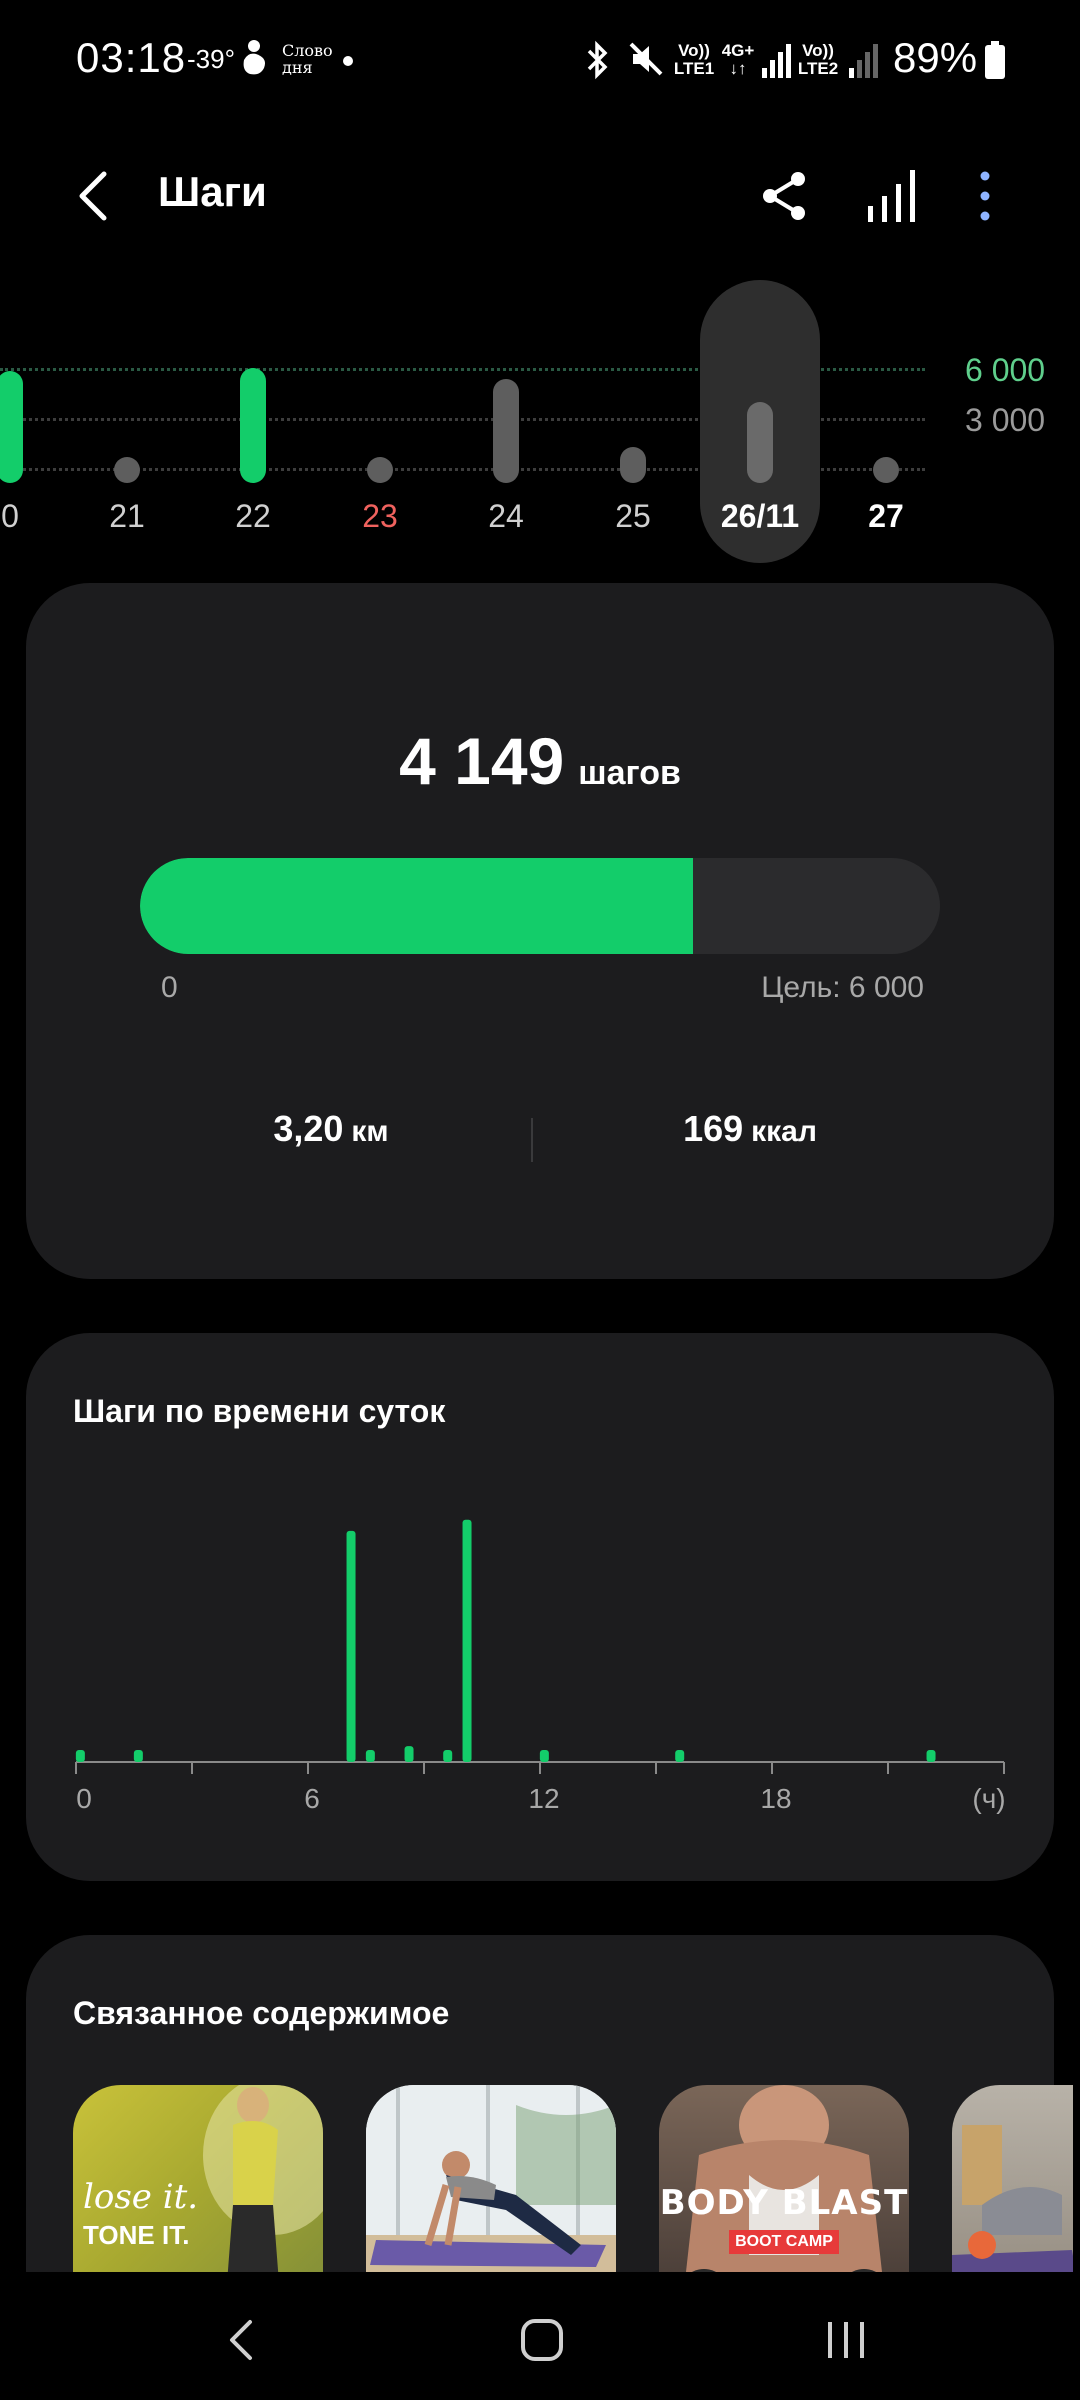 This screenshot has height=2400, width=1080. What do you see at coordinates (380, 425) in the screenshot?
I see `day-column-23: 23` at bounding box center [380, 425].